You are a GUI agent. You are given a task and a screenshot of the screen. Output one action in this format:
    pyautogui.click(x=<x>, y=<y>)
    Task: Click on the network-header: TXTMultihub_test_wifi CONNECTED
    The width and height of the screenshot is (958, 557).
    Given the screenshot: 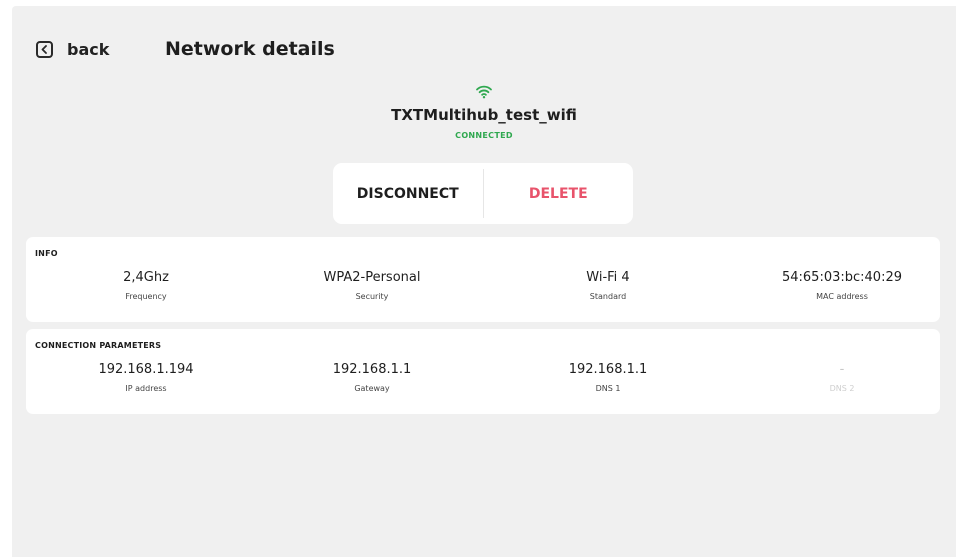 What is the action you would take?
    pyautogui.click(x=484, y=111)
    